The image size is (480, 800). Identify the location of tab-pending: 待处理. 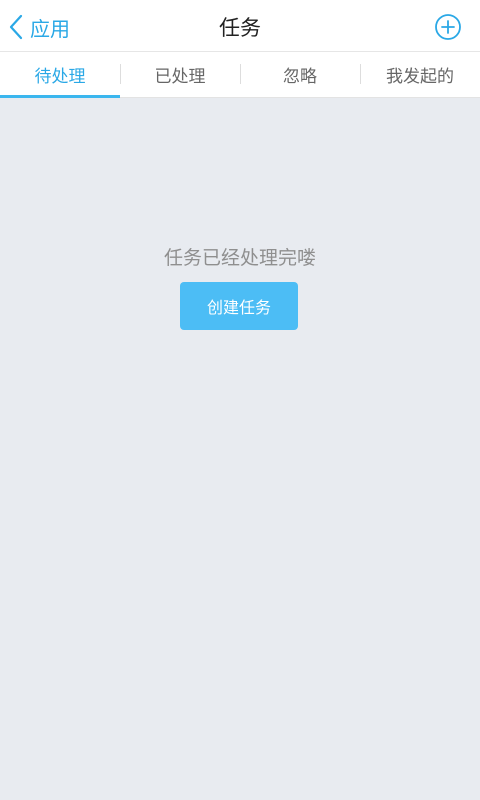
(60, 75).